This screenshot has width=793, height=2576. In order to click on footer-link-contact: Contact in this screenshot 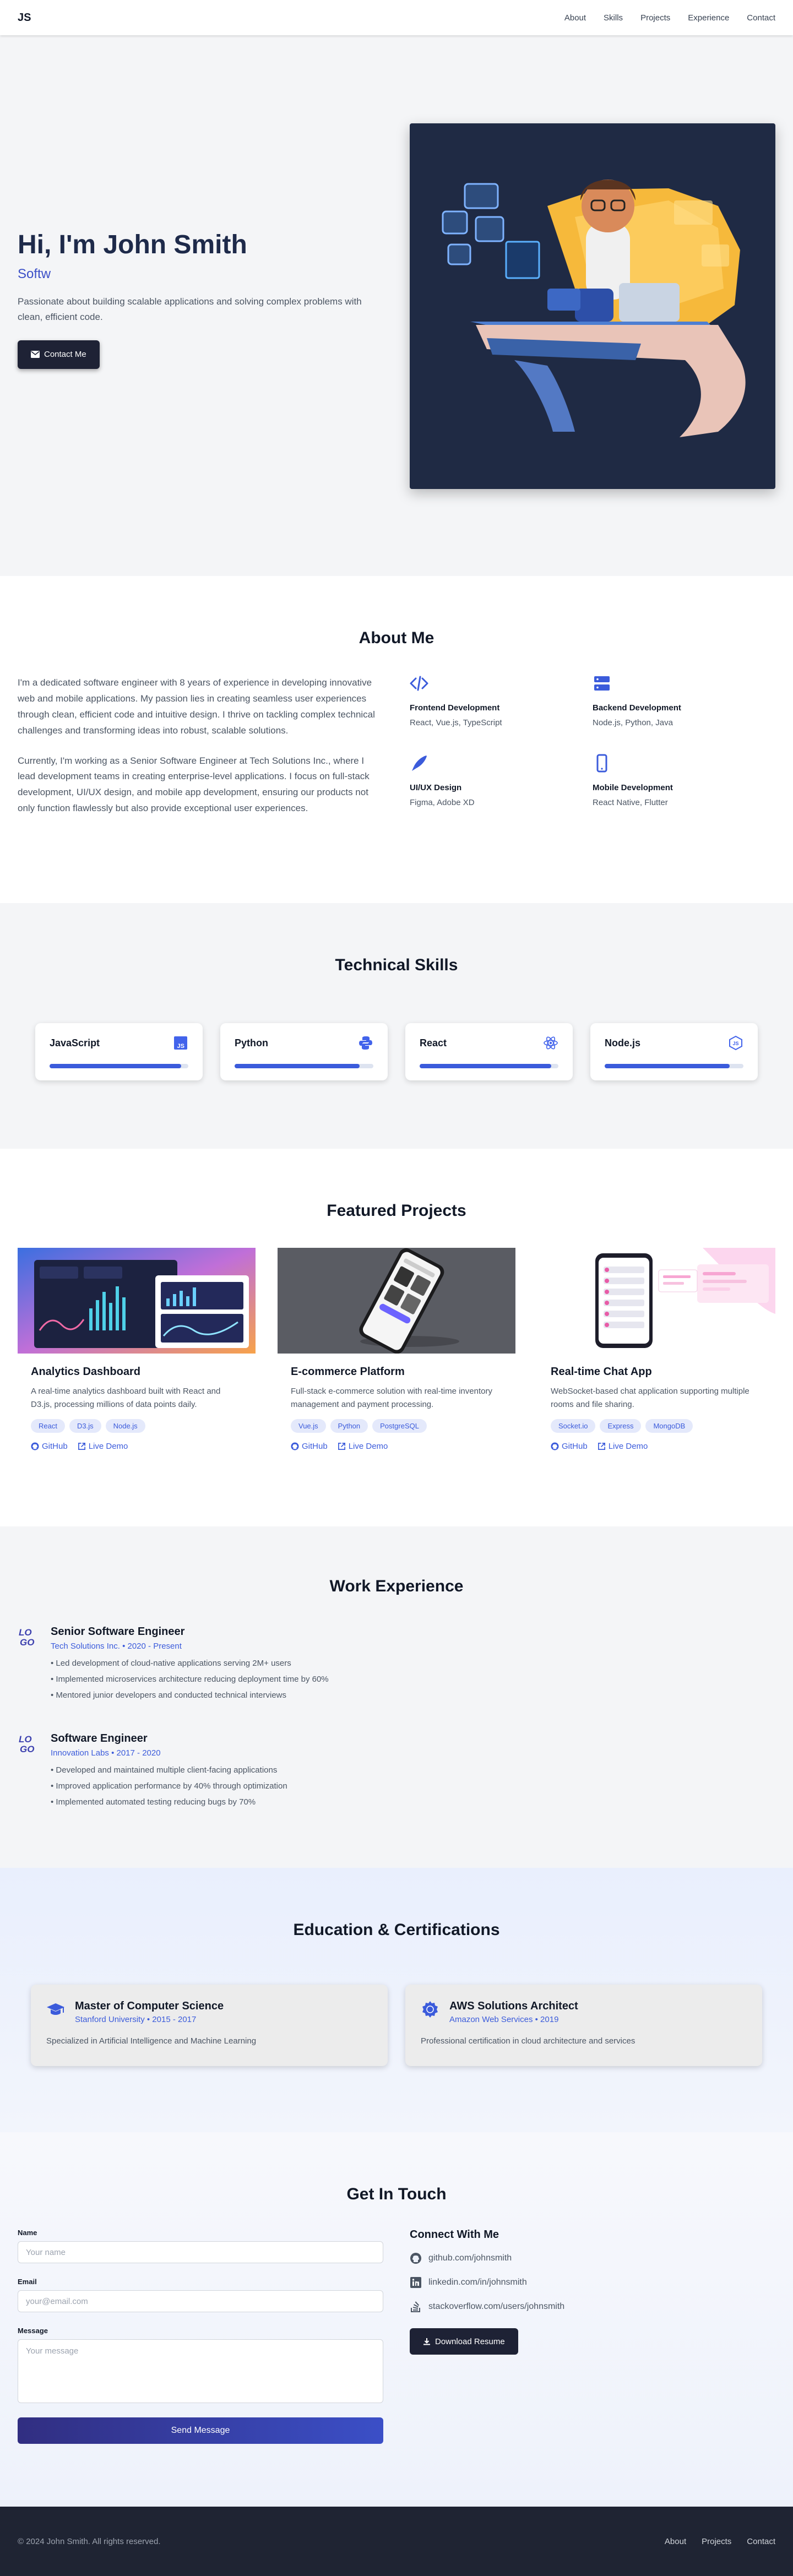, I will do `click(761, 2542)`.